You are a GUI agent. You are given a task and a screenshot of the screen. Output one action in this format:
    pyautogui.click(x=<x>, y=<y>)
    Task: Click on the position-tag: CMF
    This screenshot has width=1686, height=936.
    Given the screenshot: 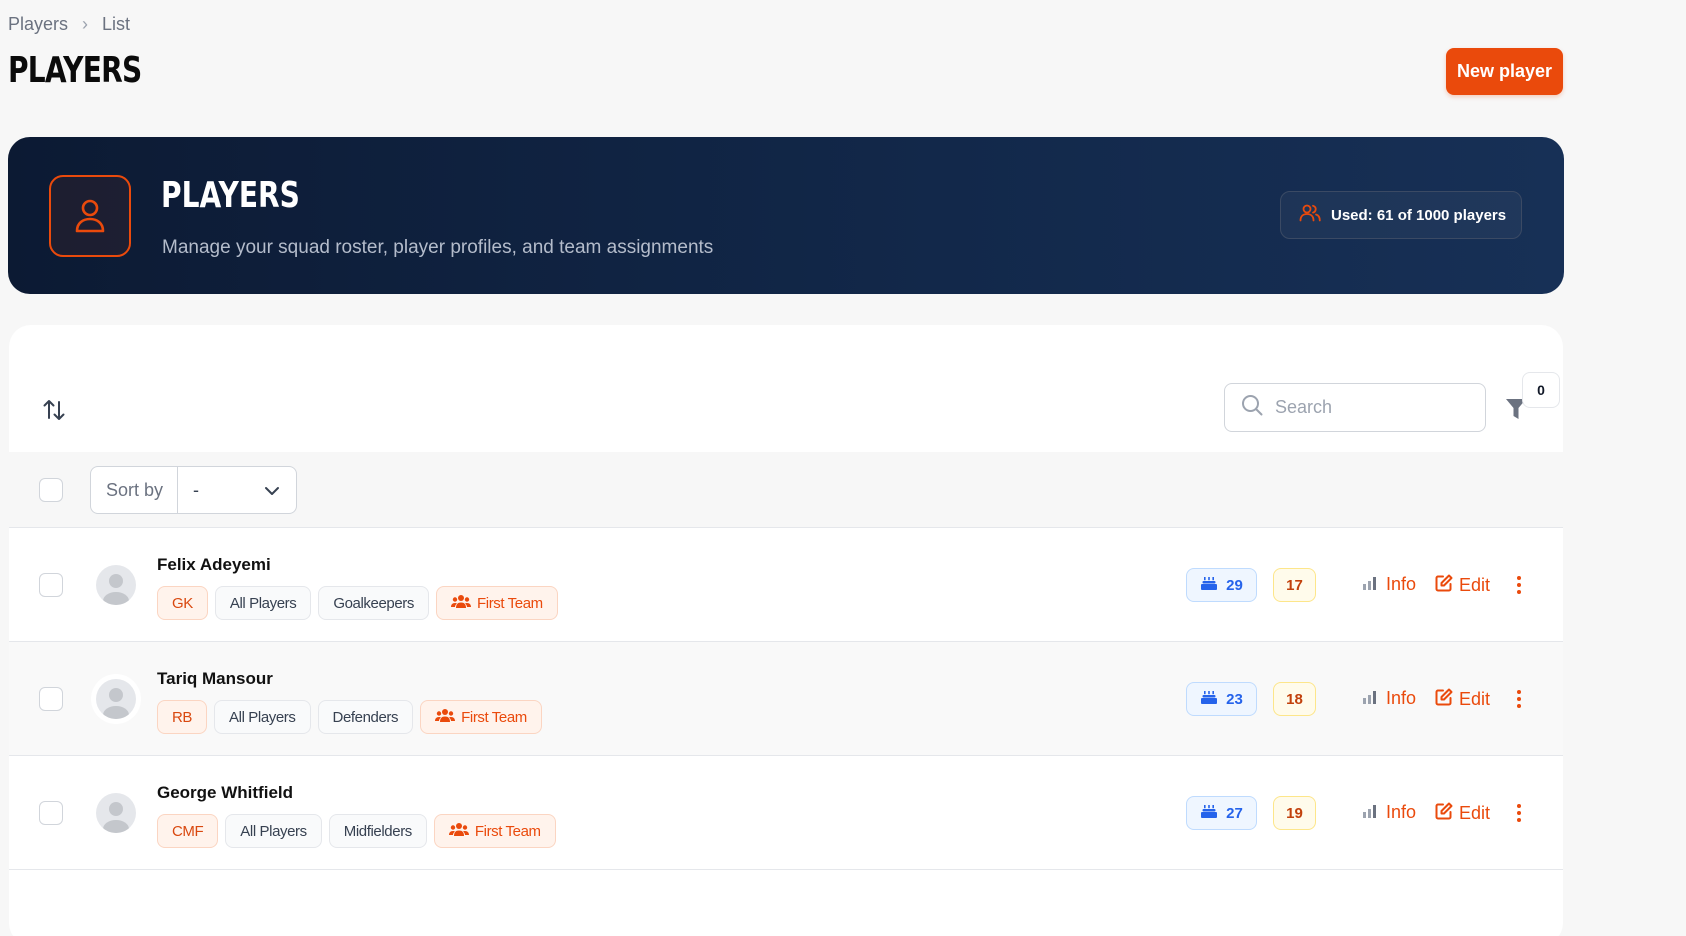 What is the action you would take?
    pyautogui.click(x=188, y=831)
    